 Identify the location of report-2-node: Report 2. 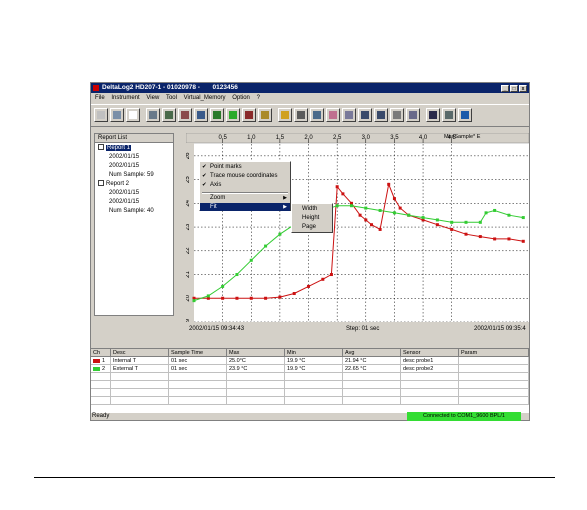
(113, 184).